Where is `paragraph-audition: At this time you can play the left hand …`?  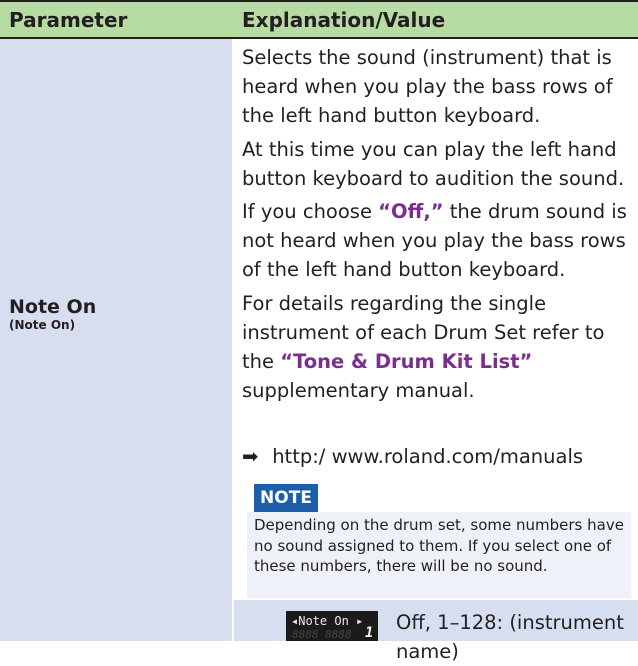 paragraph-audition: At this time you can play the left hand … is located at coordinates (433, 164).